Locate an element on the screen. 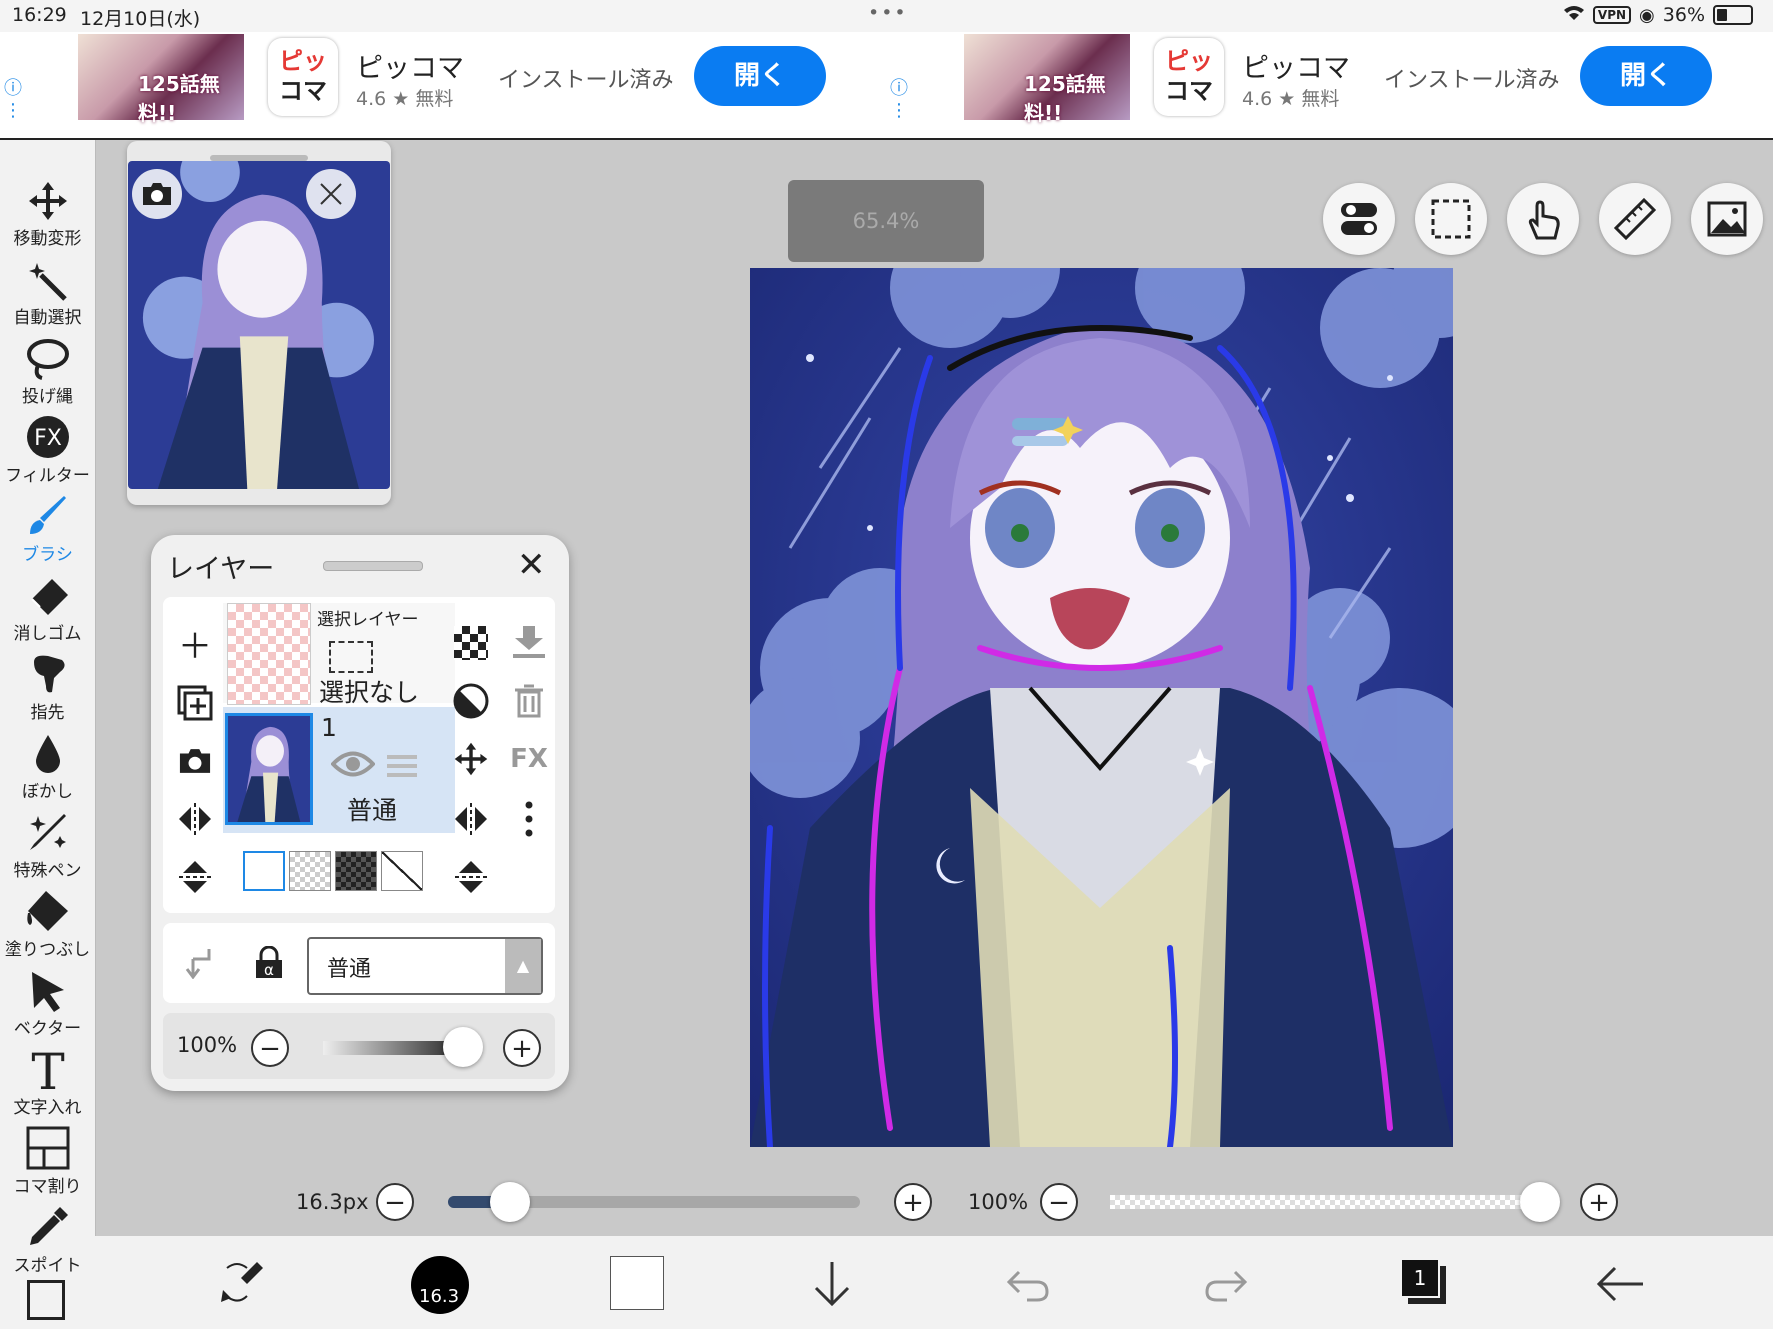 The image size is (1773, 1329). tool-lasso: 投げ縄 is located at coordinates (47, 375).